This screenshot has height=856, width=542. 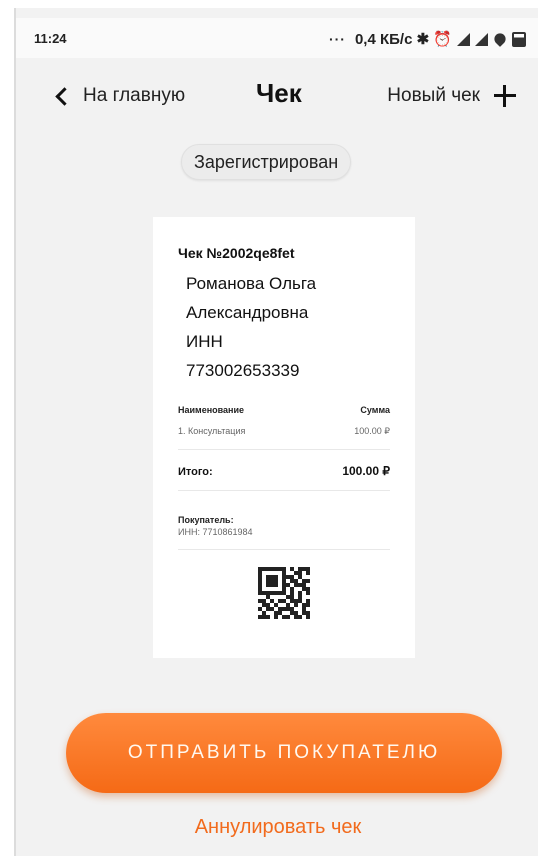 I want to click on items-table-header: Наименование Сумма, so click(x=284, y=410).